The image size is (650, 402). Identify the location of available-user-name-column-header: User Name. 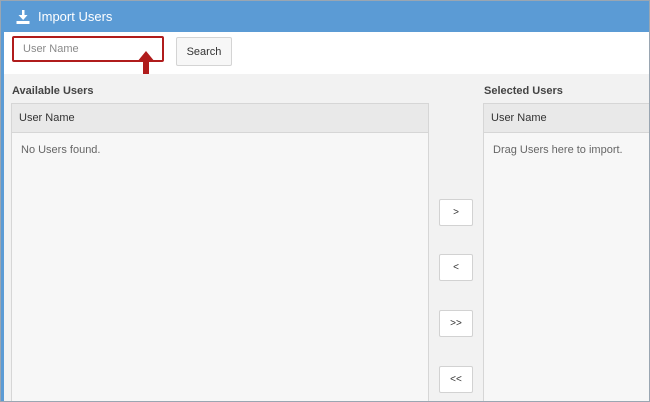
(220, 118).